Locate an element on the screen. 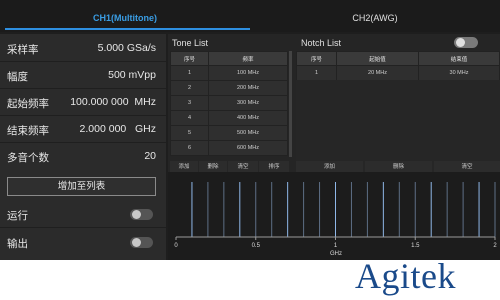  run-label: 运行 is located at coordinates (17, 216).